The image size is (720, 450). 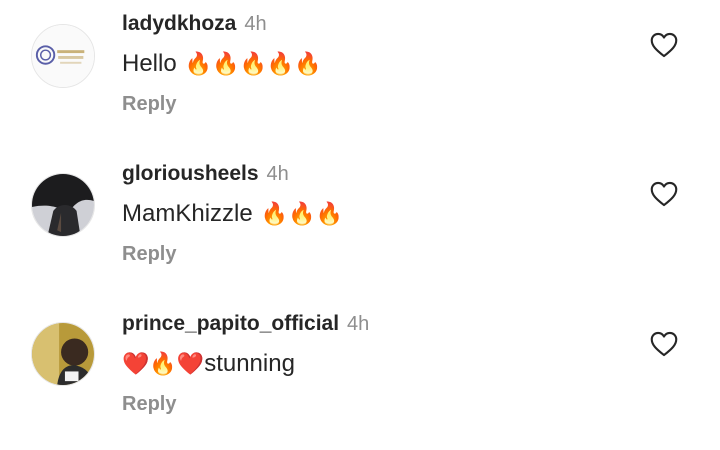 I want to click on comment-text: ❤️🔥❤️ stunning, so click(x=212, y=364).